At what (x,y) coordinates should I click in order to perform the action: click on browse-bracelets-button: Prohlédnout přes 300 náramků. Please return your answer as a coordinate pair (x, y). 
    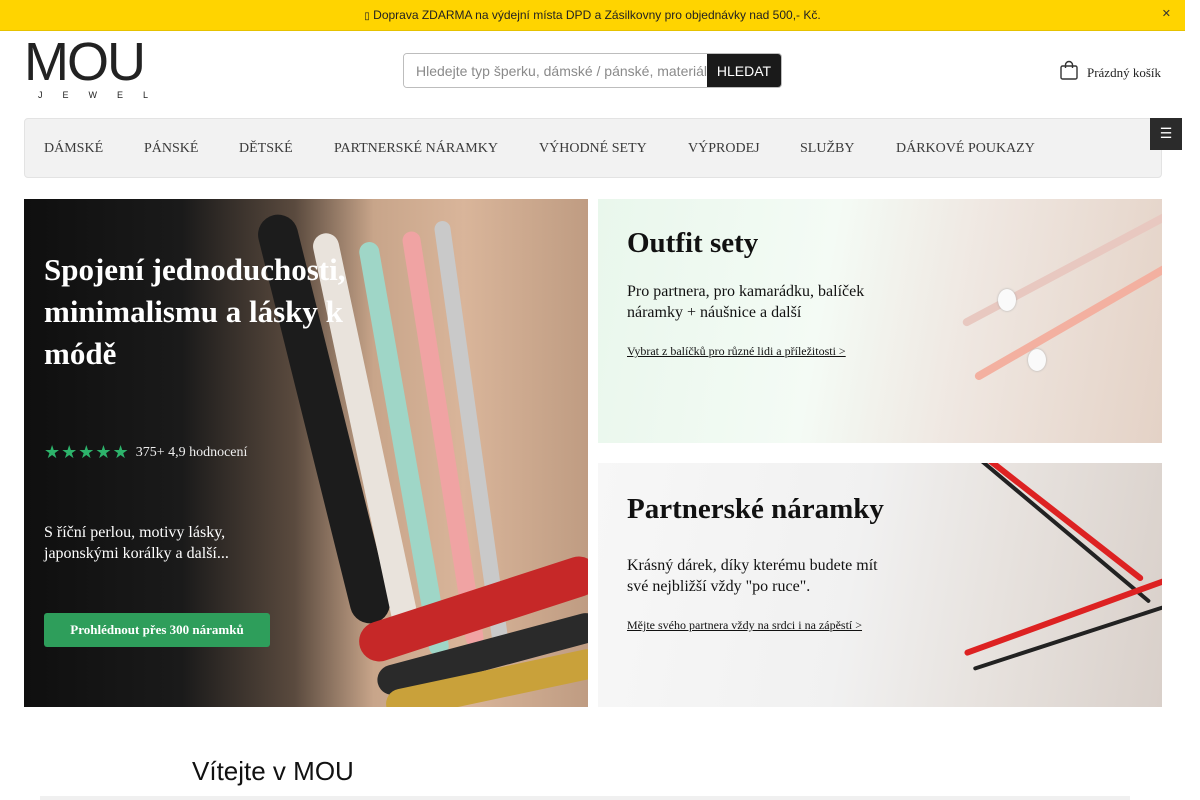
    Looking at the image, I should click on (157, 630).